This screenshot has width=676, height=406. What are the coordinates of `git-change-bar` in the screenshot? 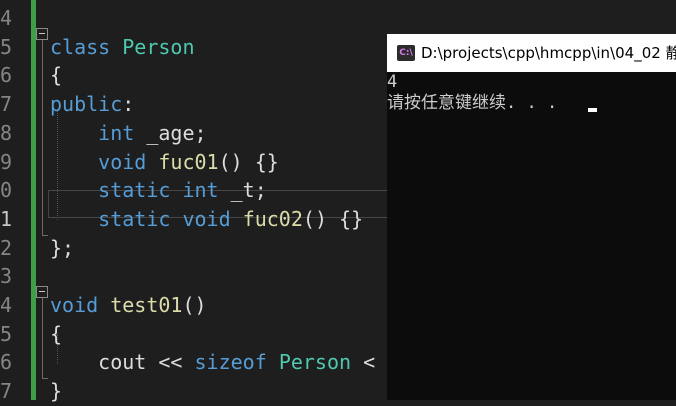 It's located at (33, 200).